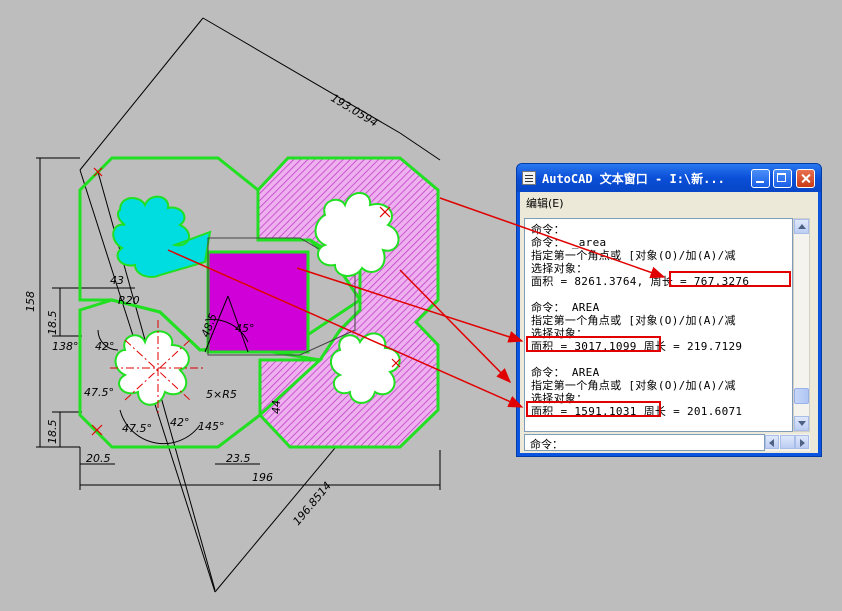 This screenshot has height=611, width=842. Describe the element at coordinates (546, 444) in the screenshot. I see `command-prompt: 命令：` at that location.